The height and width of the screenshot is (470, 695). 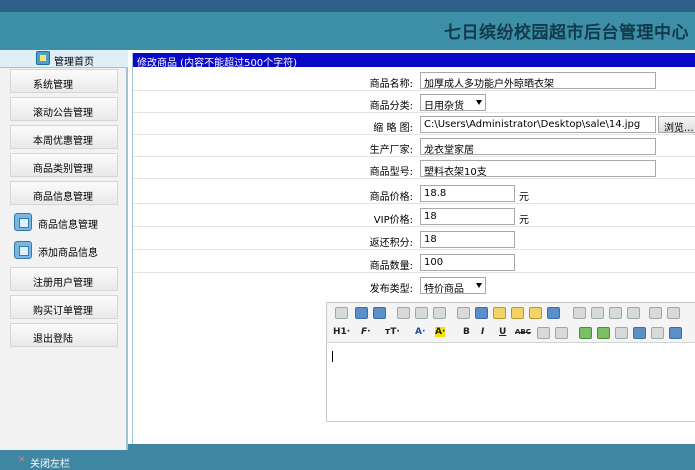 I want to click on category-value: 日用杂货, so click(x=444, y=106).